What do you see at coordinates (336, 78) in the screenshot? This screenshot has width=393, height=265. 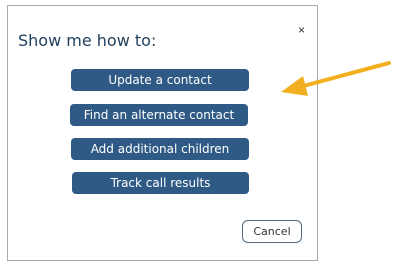 I see `arrow-left-icon` at bounding box center [336, 78].